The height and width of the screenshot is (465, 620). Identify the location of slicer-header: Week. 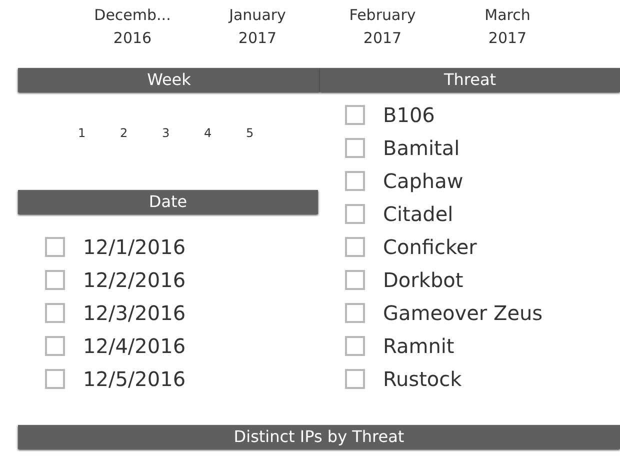
(169, 80).